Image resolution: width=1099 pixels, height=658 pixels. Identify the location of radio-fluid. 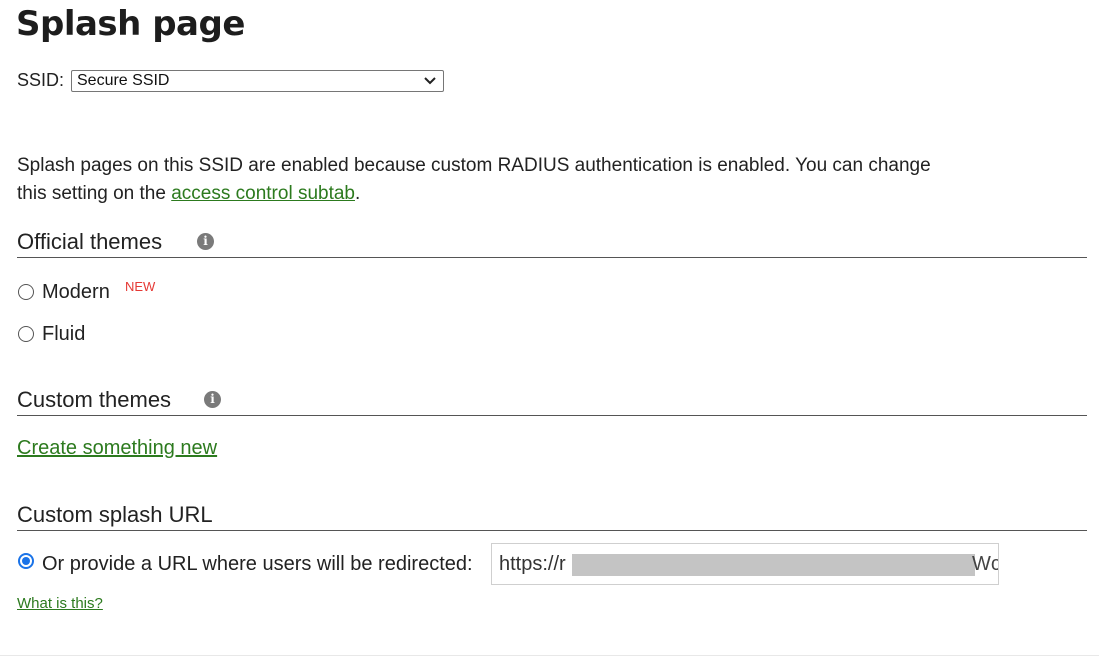
(26, 334).